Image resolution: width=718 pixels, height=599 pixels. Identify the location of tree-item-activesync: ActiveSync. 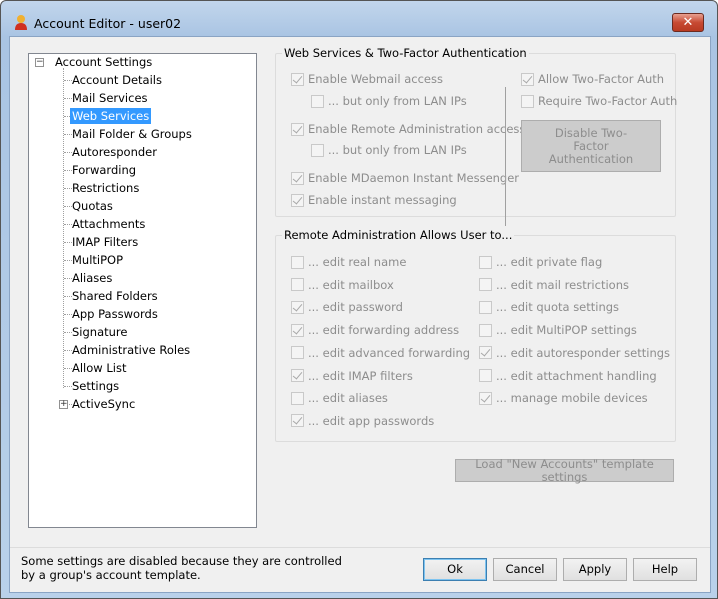
(103, 404).